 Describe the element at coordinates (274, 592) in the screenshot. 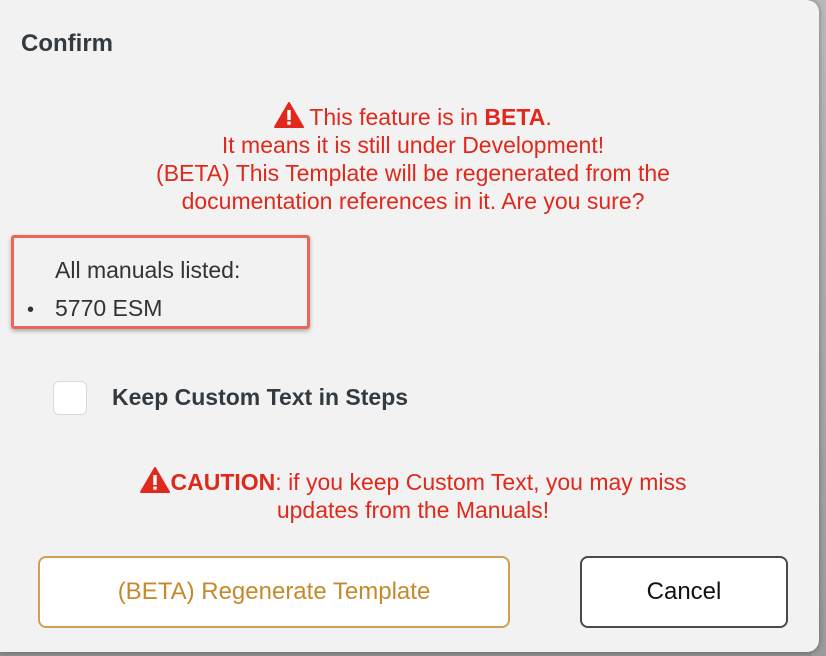

I see `regenerate-template-button: (BETA) Regenerate Template` at that location.